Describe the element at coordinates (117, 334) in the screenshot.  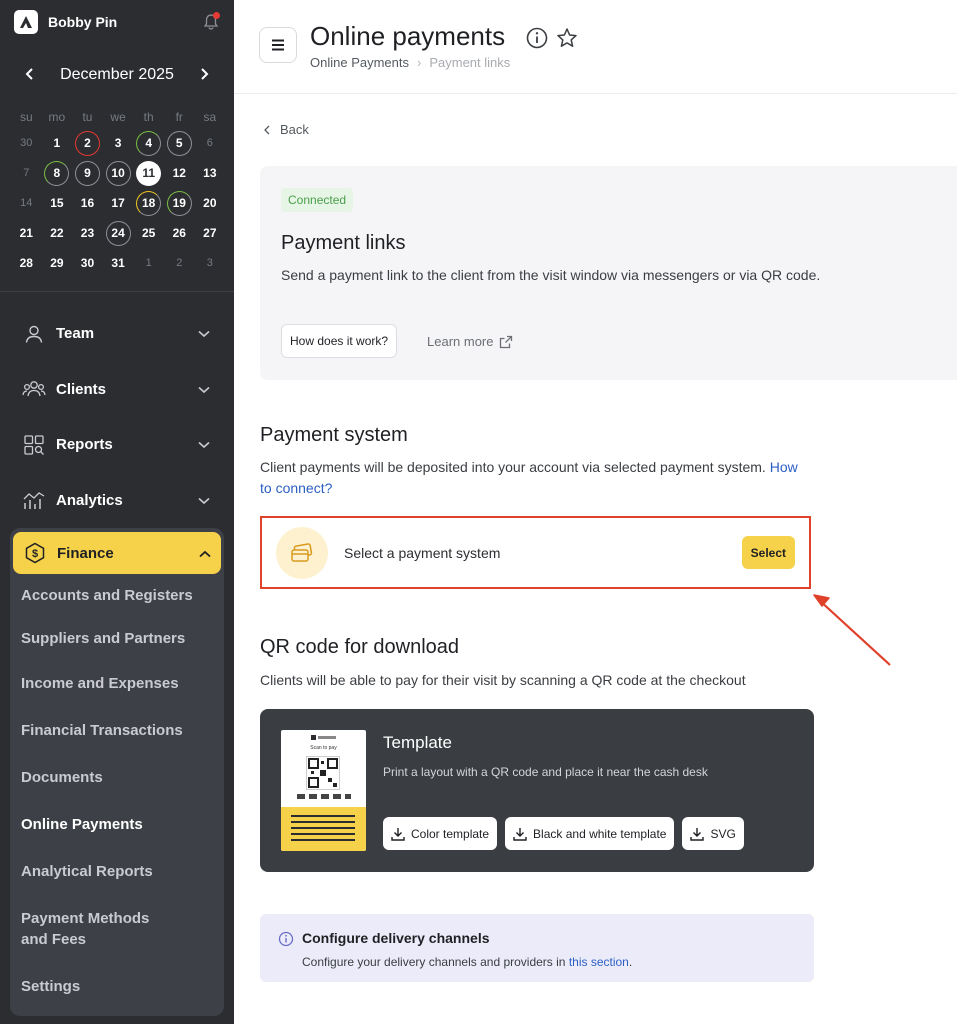
I see `sidebar-item-team: Team` at that location.